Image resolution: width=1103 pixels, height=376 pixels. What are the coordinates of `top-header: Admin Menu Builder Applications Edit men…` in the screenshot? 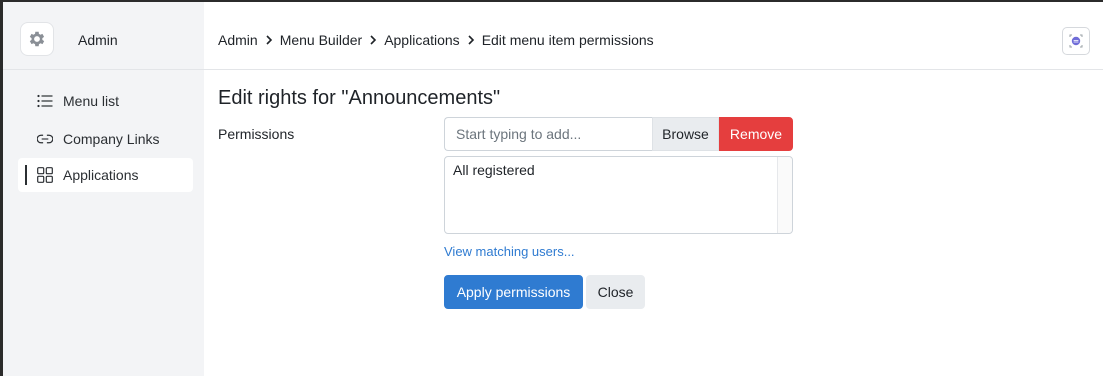 It's located at (653, 36).